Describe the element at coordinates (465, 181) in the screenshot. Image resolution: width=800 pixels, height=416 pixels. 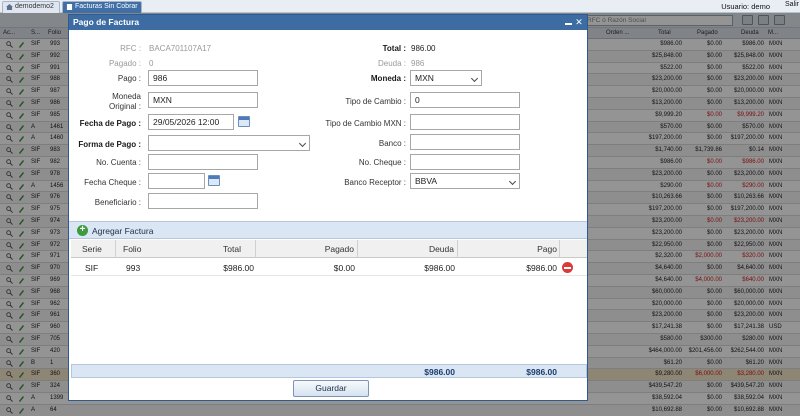
I see `banco-receptor-select: BBVA` at that location.